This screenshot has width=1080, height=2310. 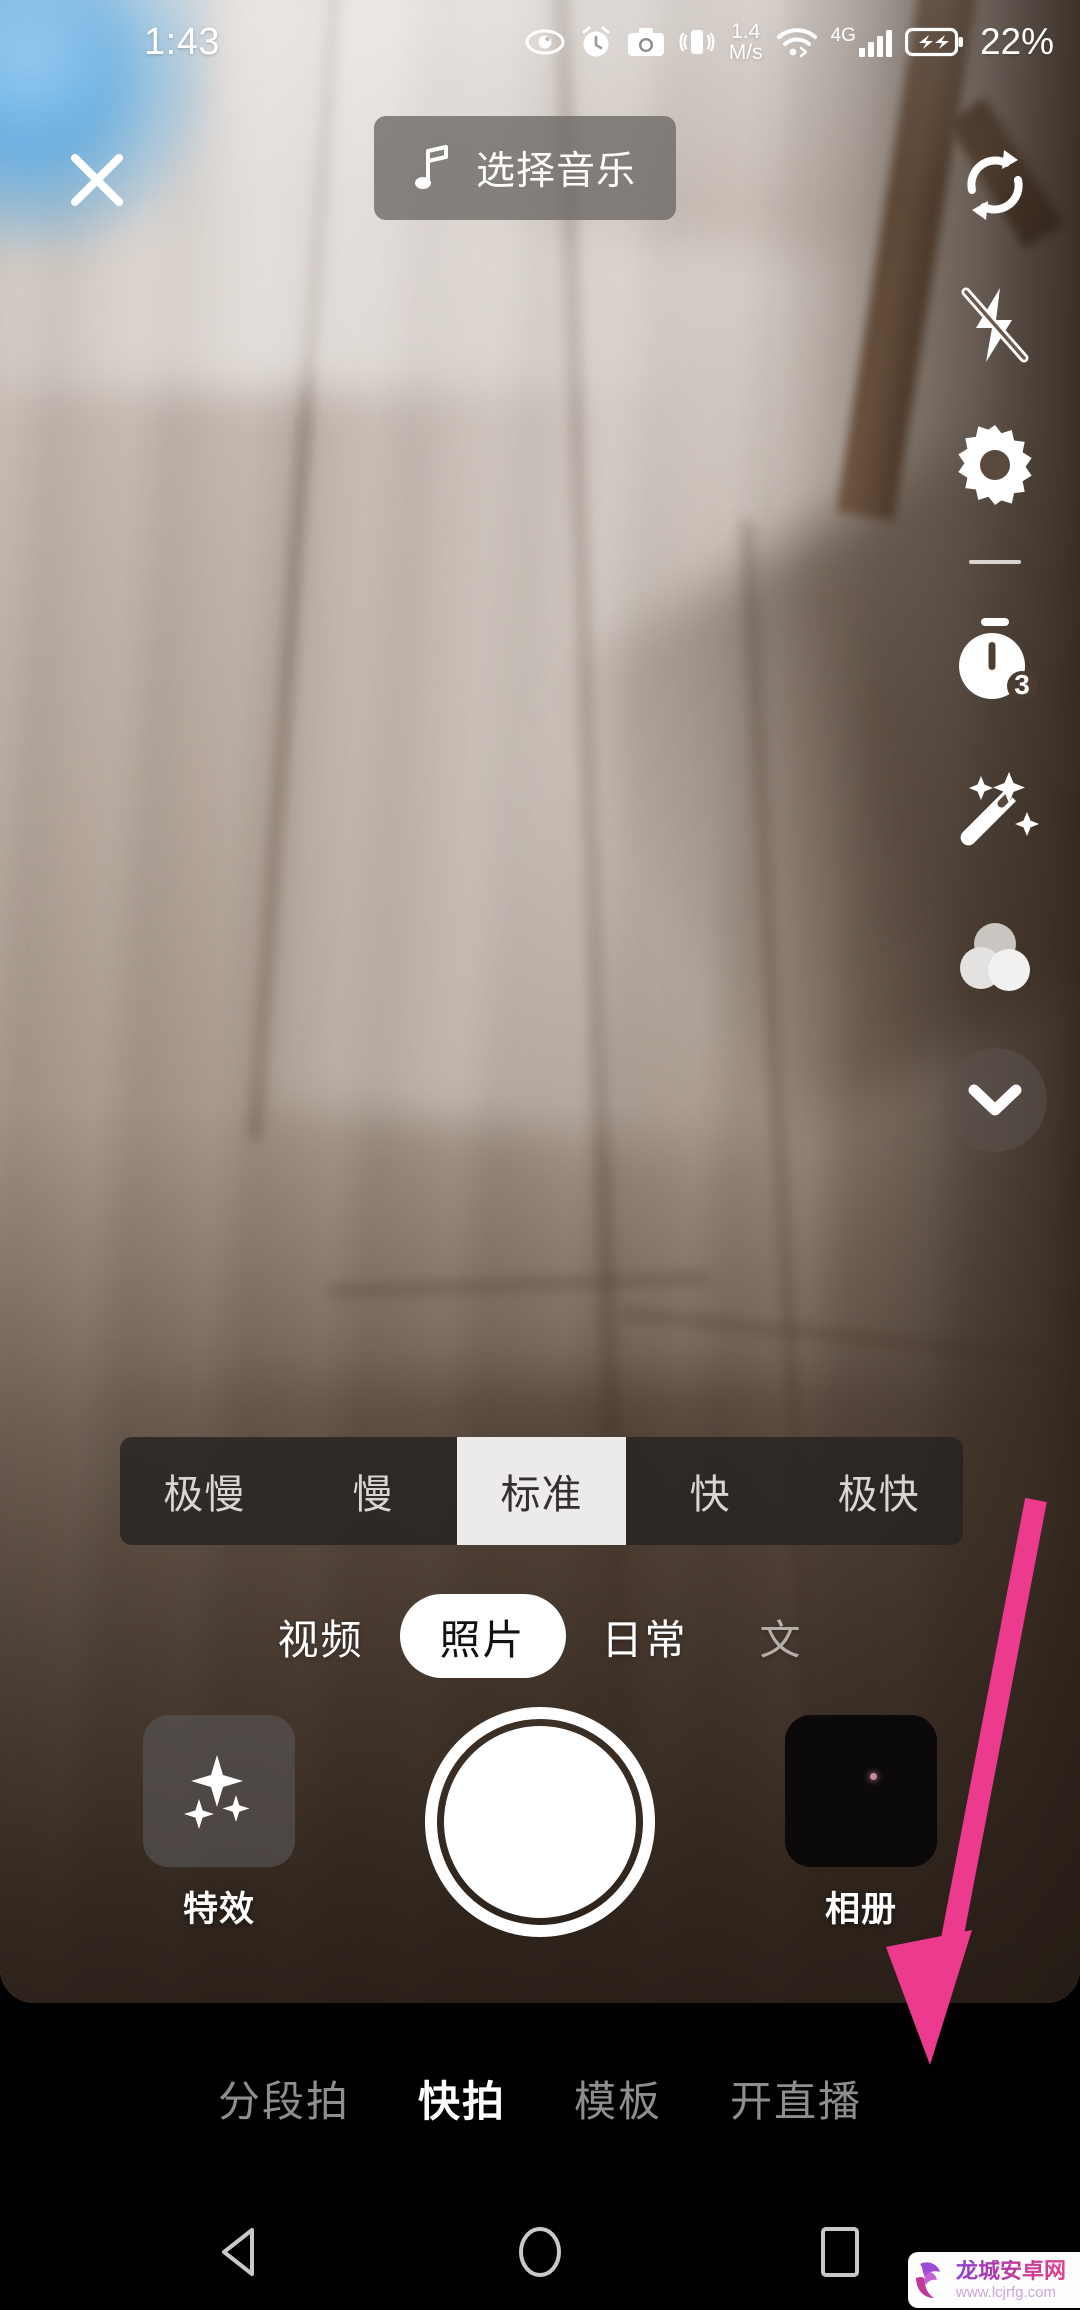 I want to click on vibrate-icon, so click(x=697, y=42).